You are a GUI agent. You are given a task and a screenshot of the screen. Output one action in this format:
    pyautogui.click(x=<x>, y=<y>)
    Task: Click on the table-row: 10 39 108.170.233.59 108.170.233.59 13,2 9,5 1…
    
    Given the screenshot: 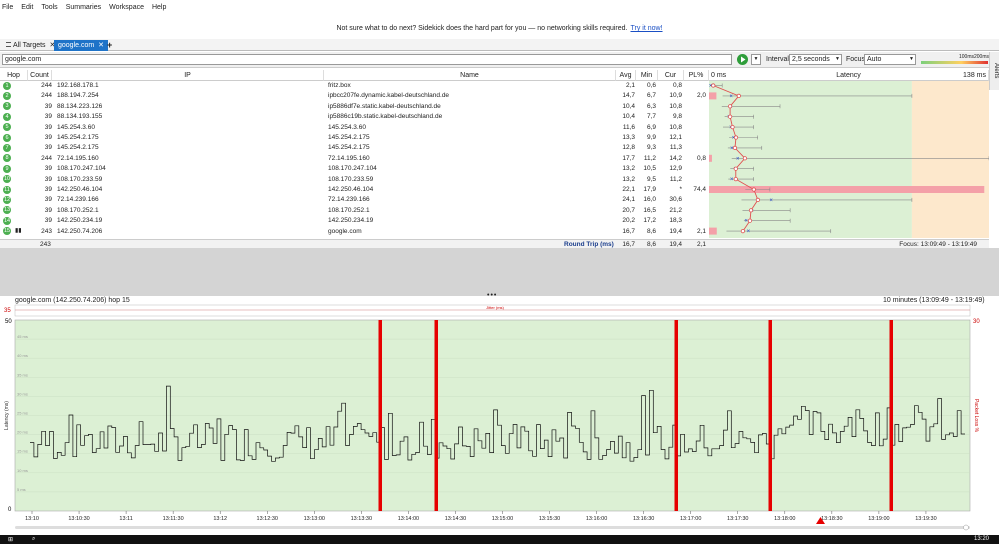 What is the action you would take?
    pyautogui.click(x=354, y=179)
    